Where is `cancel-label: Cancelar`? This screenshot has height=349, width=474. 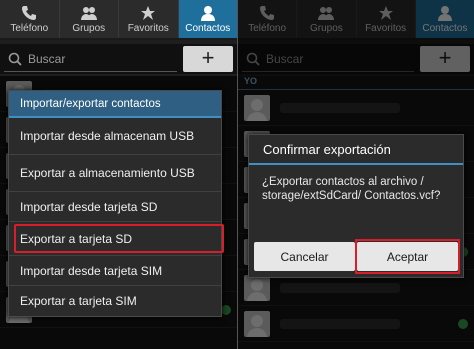
cancel-label: Cancelar is located at coordinates (304, 256).